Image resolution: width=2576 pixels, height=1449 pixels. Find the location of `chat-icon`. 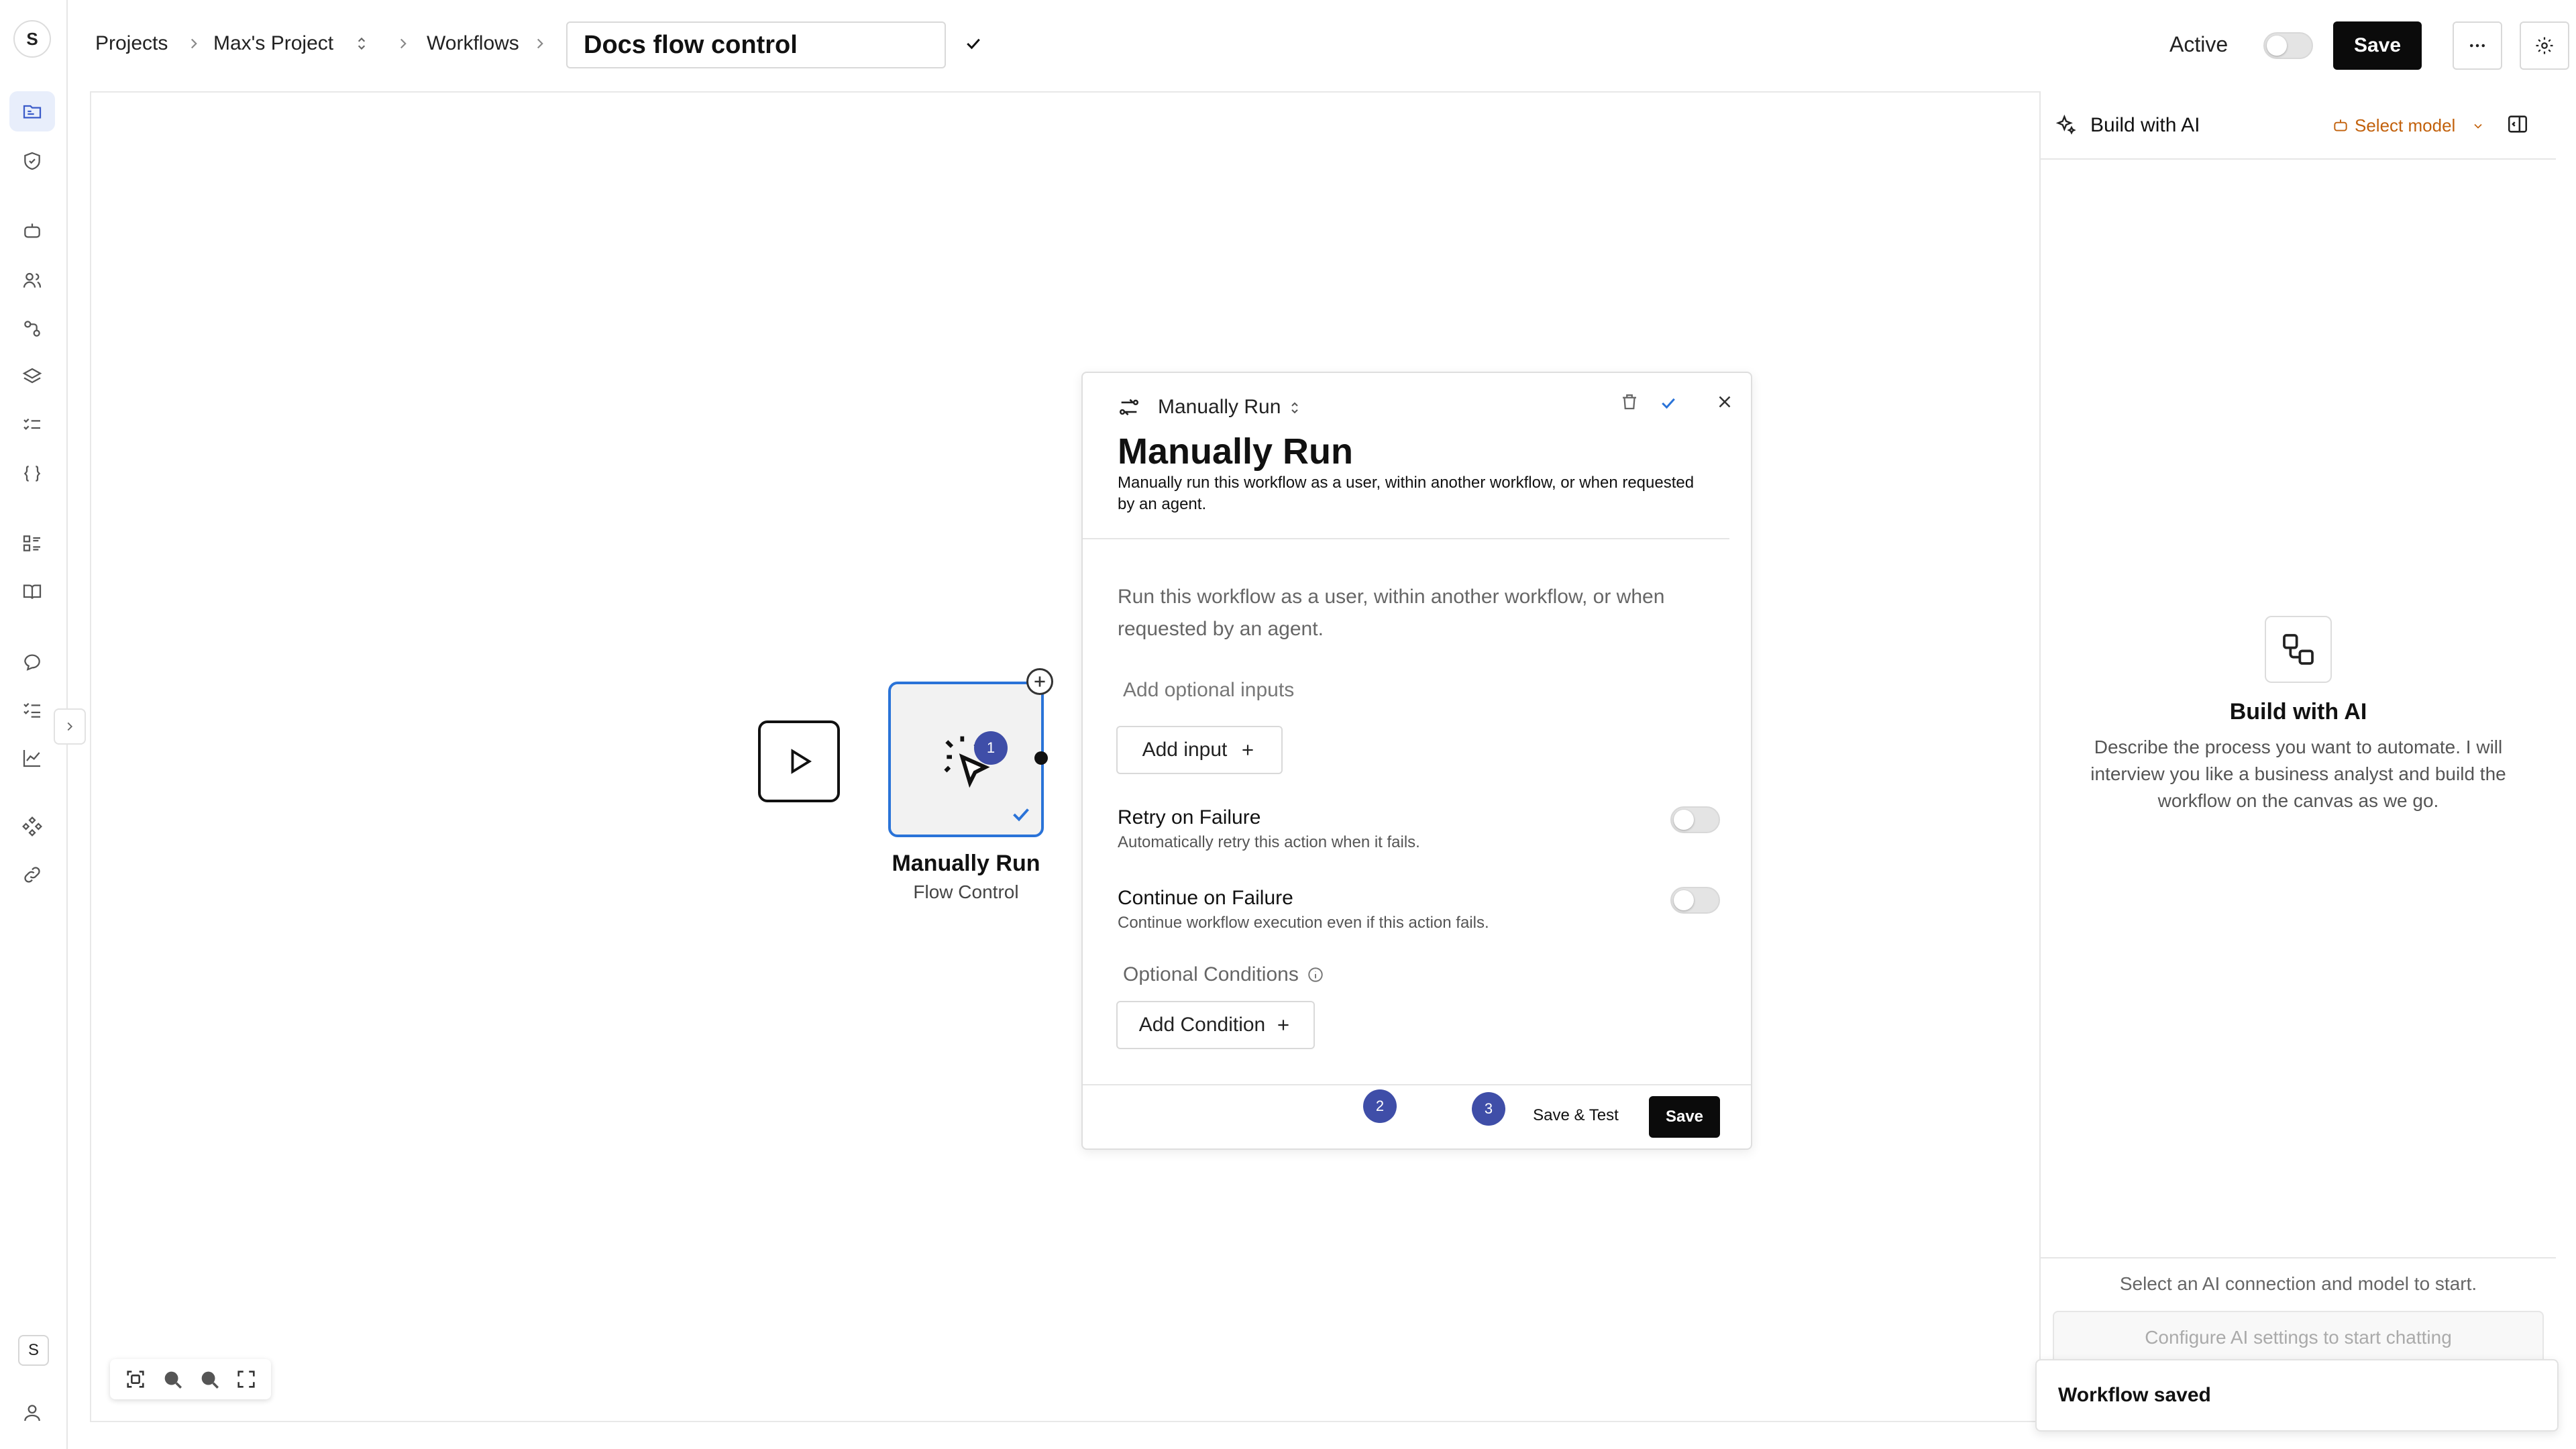

chat-icon is located at coordinates (32, 661).